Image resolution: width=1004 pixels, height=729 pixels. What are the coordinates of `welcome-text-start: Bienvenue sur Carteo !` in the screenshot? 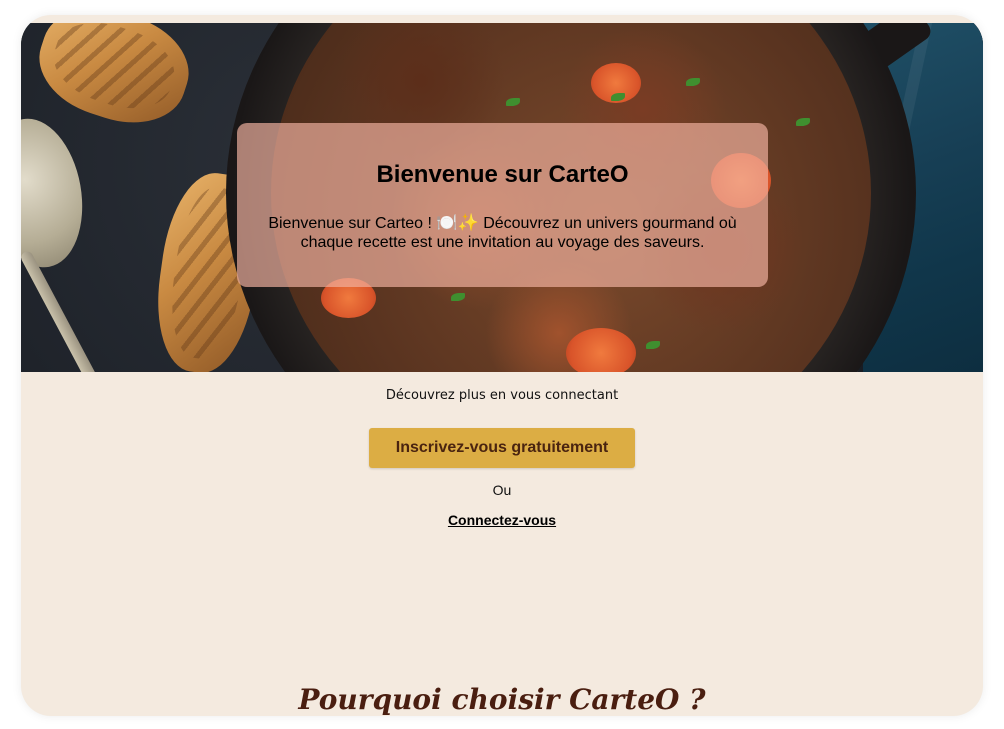 It's located at (352, 223).